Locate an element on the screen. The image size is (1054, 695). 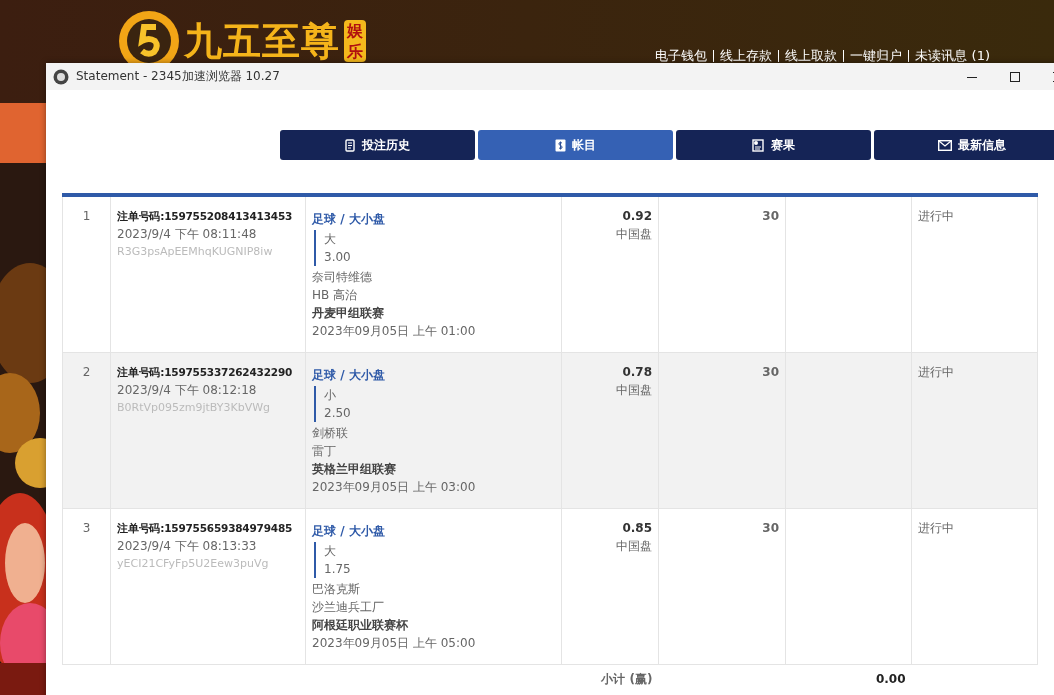
league-name: 阿根廷职业联赛杯 is located at coordinates (360, 625).